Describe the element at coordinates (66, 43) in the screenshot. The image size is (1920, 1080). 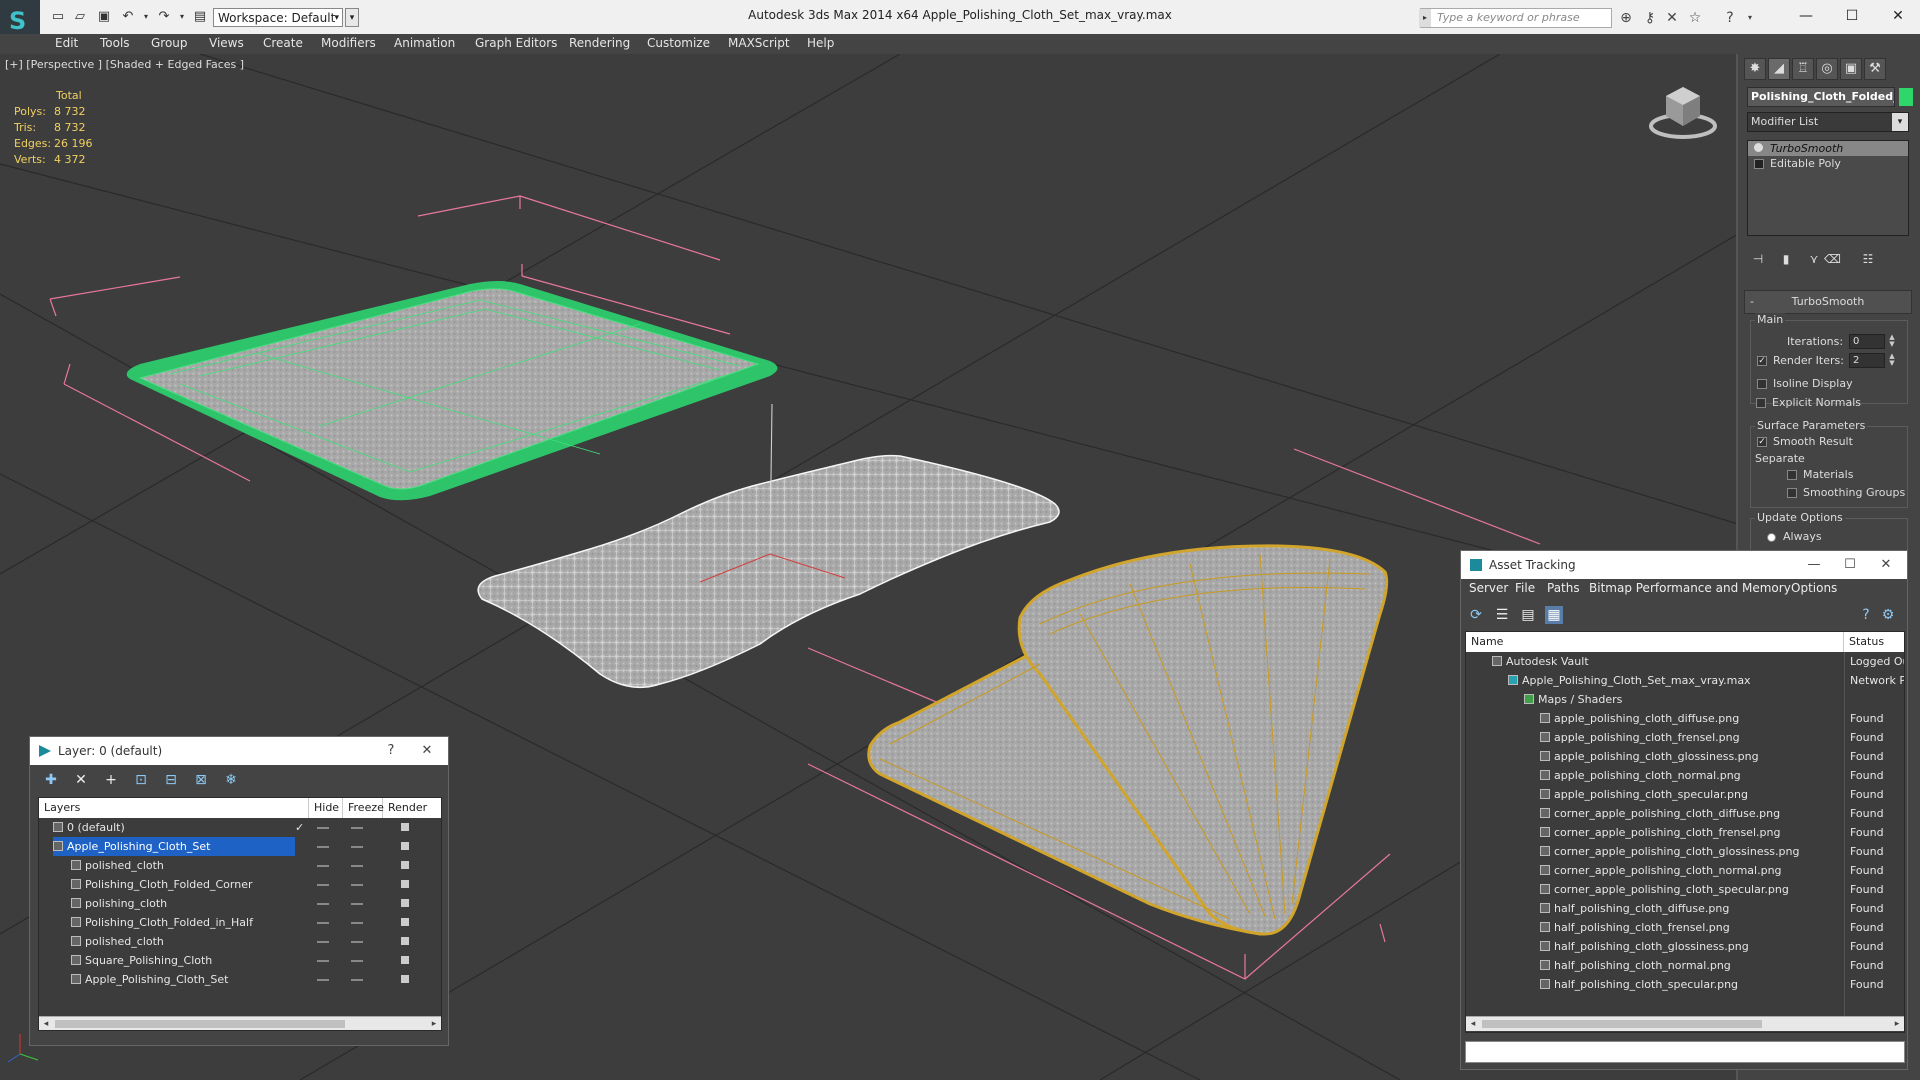
I see `menu-edit: Edit` at that location.